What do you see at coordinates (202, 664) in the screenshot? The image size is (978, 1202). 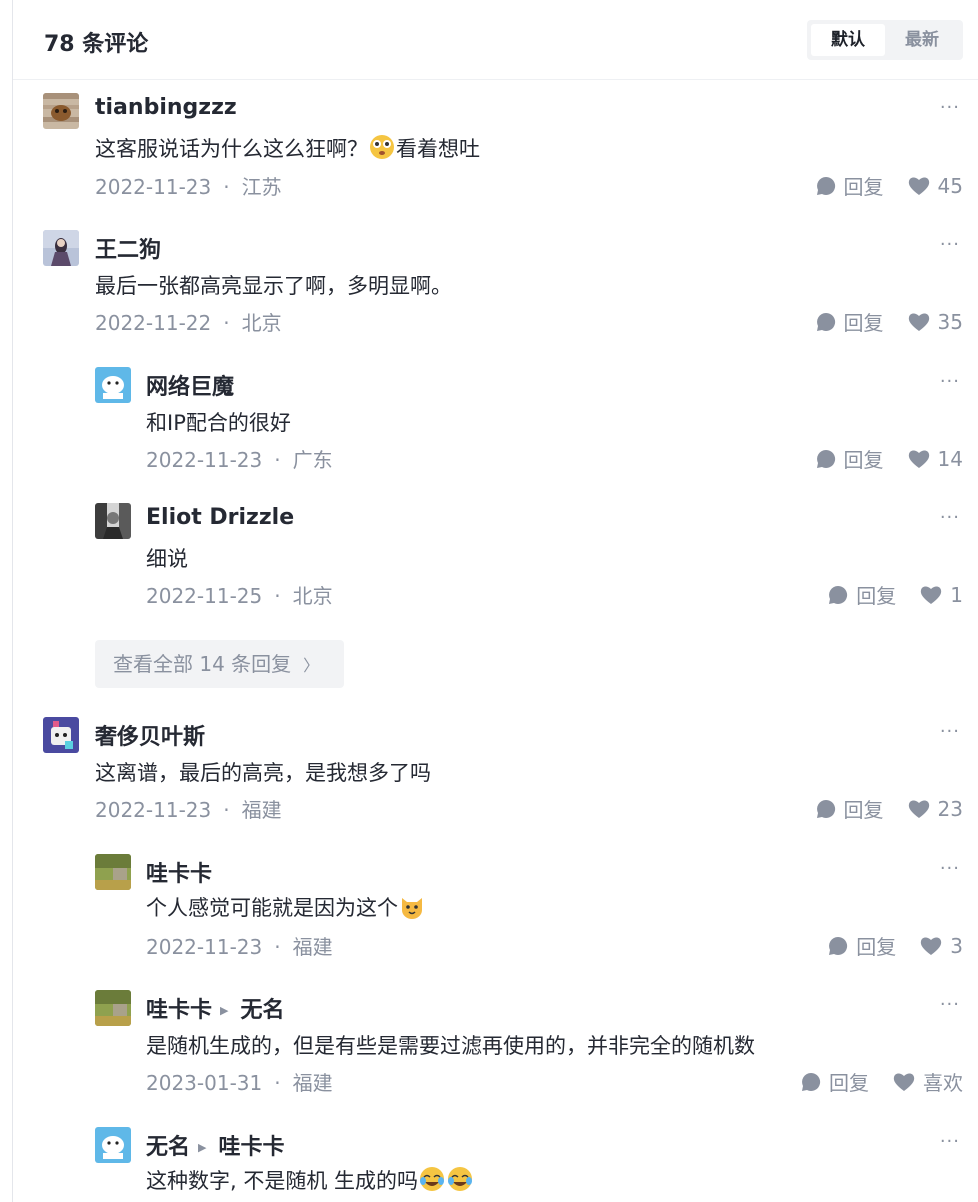 I see `view-all-label: 查看全部 14 条回复` at bounding box center [202, 664].